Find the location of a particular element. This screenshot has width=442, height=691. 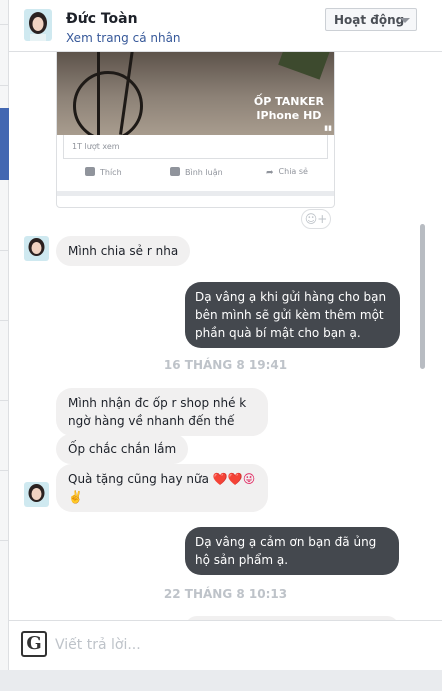

like-action: Thích is located at coordinates (103, 172).